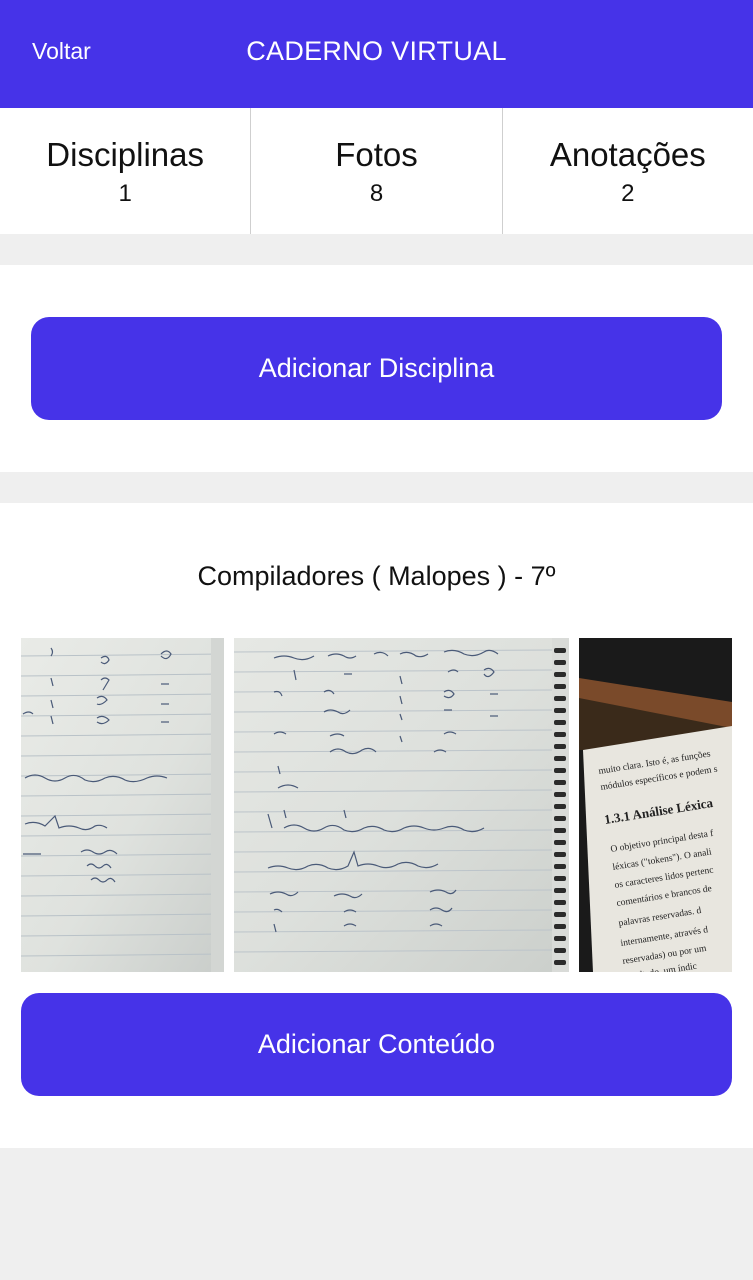 This screenshot has width=753, height=1280. Describe the element at coordinates (125, 154) in the screenshot. I see `stat-label: Disciplinas` at that location.